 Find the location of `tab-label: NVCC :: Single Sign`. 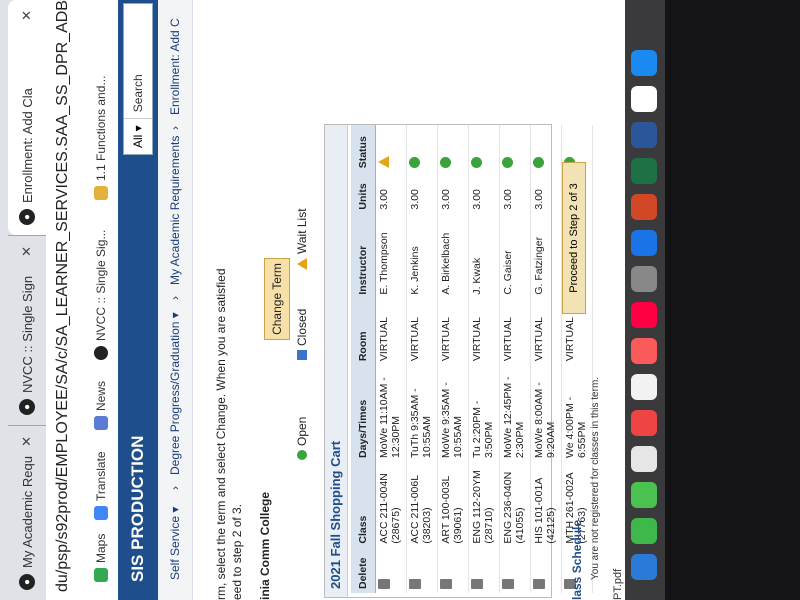

tab-label: NVCC :: Single Sign is located at coordinates (27, 334).